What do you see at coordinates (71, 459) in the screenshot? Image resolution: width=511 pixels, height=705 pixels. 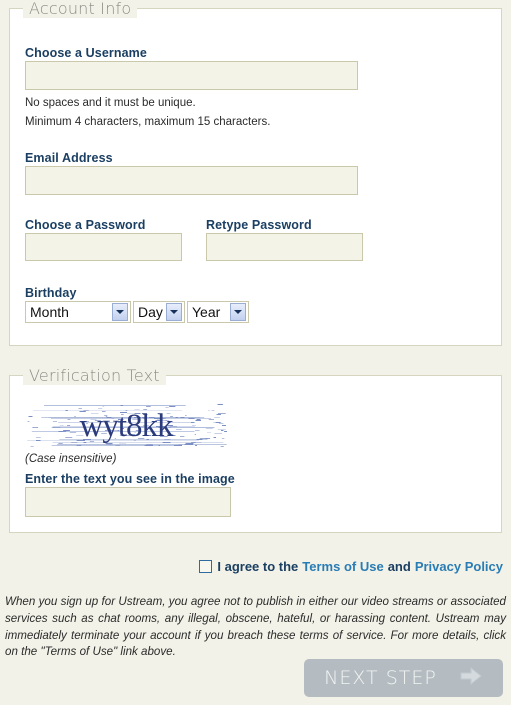 I see `captcha-case-note: (Case insensitive)` at bounding box center [71, 459].